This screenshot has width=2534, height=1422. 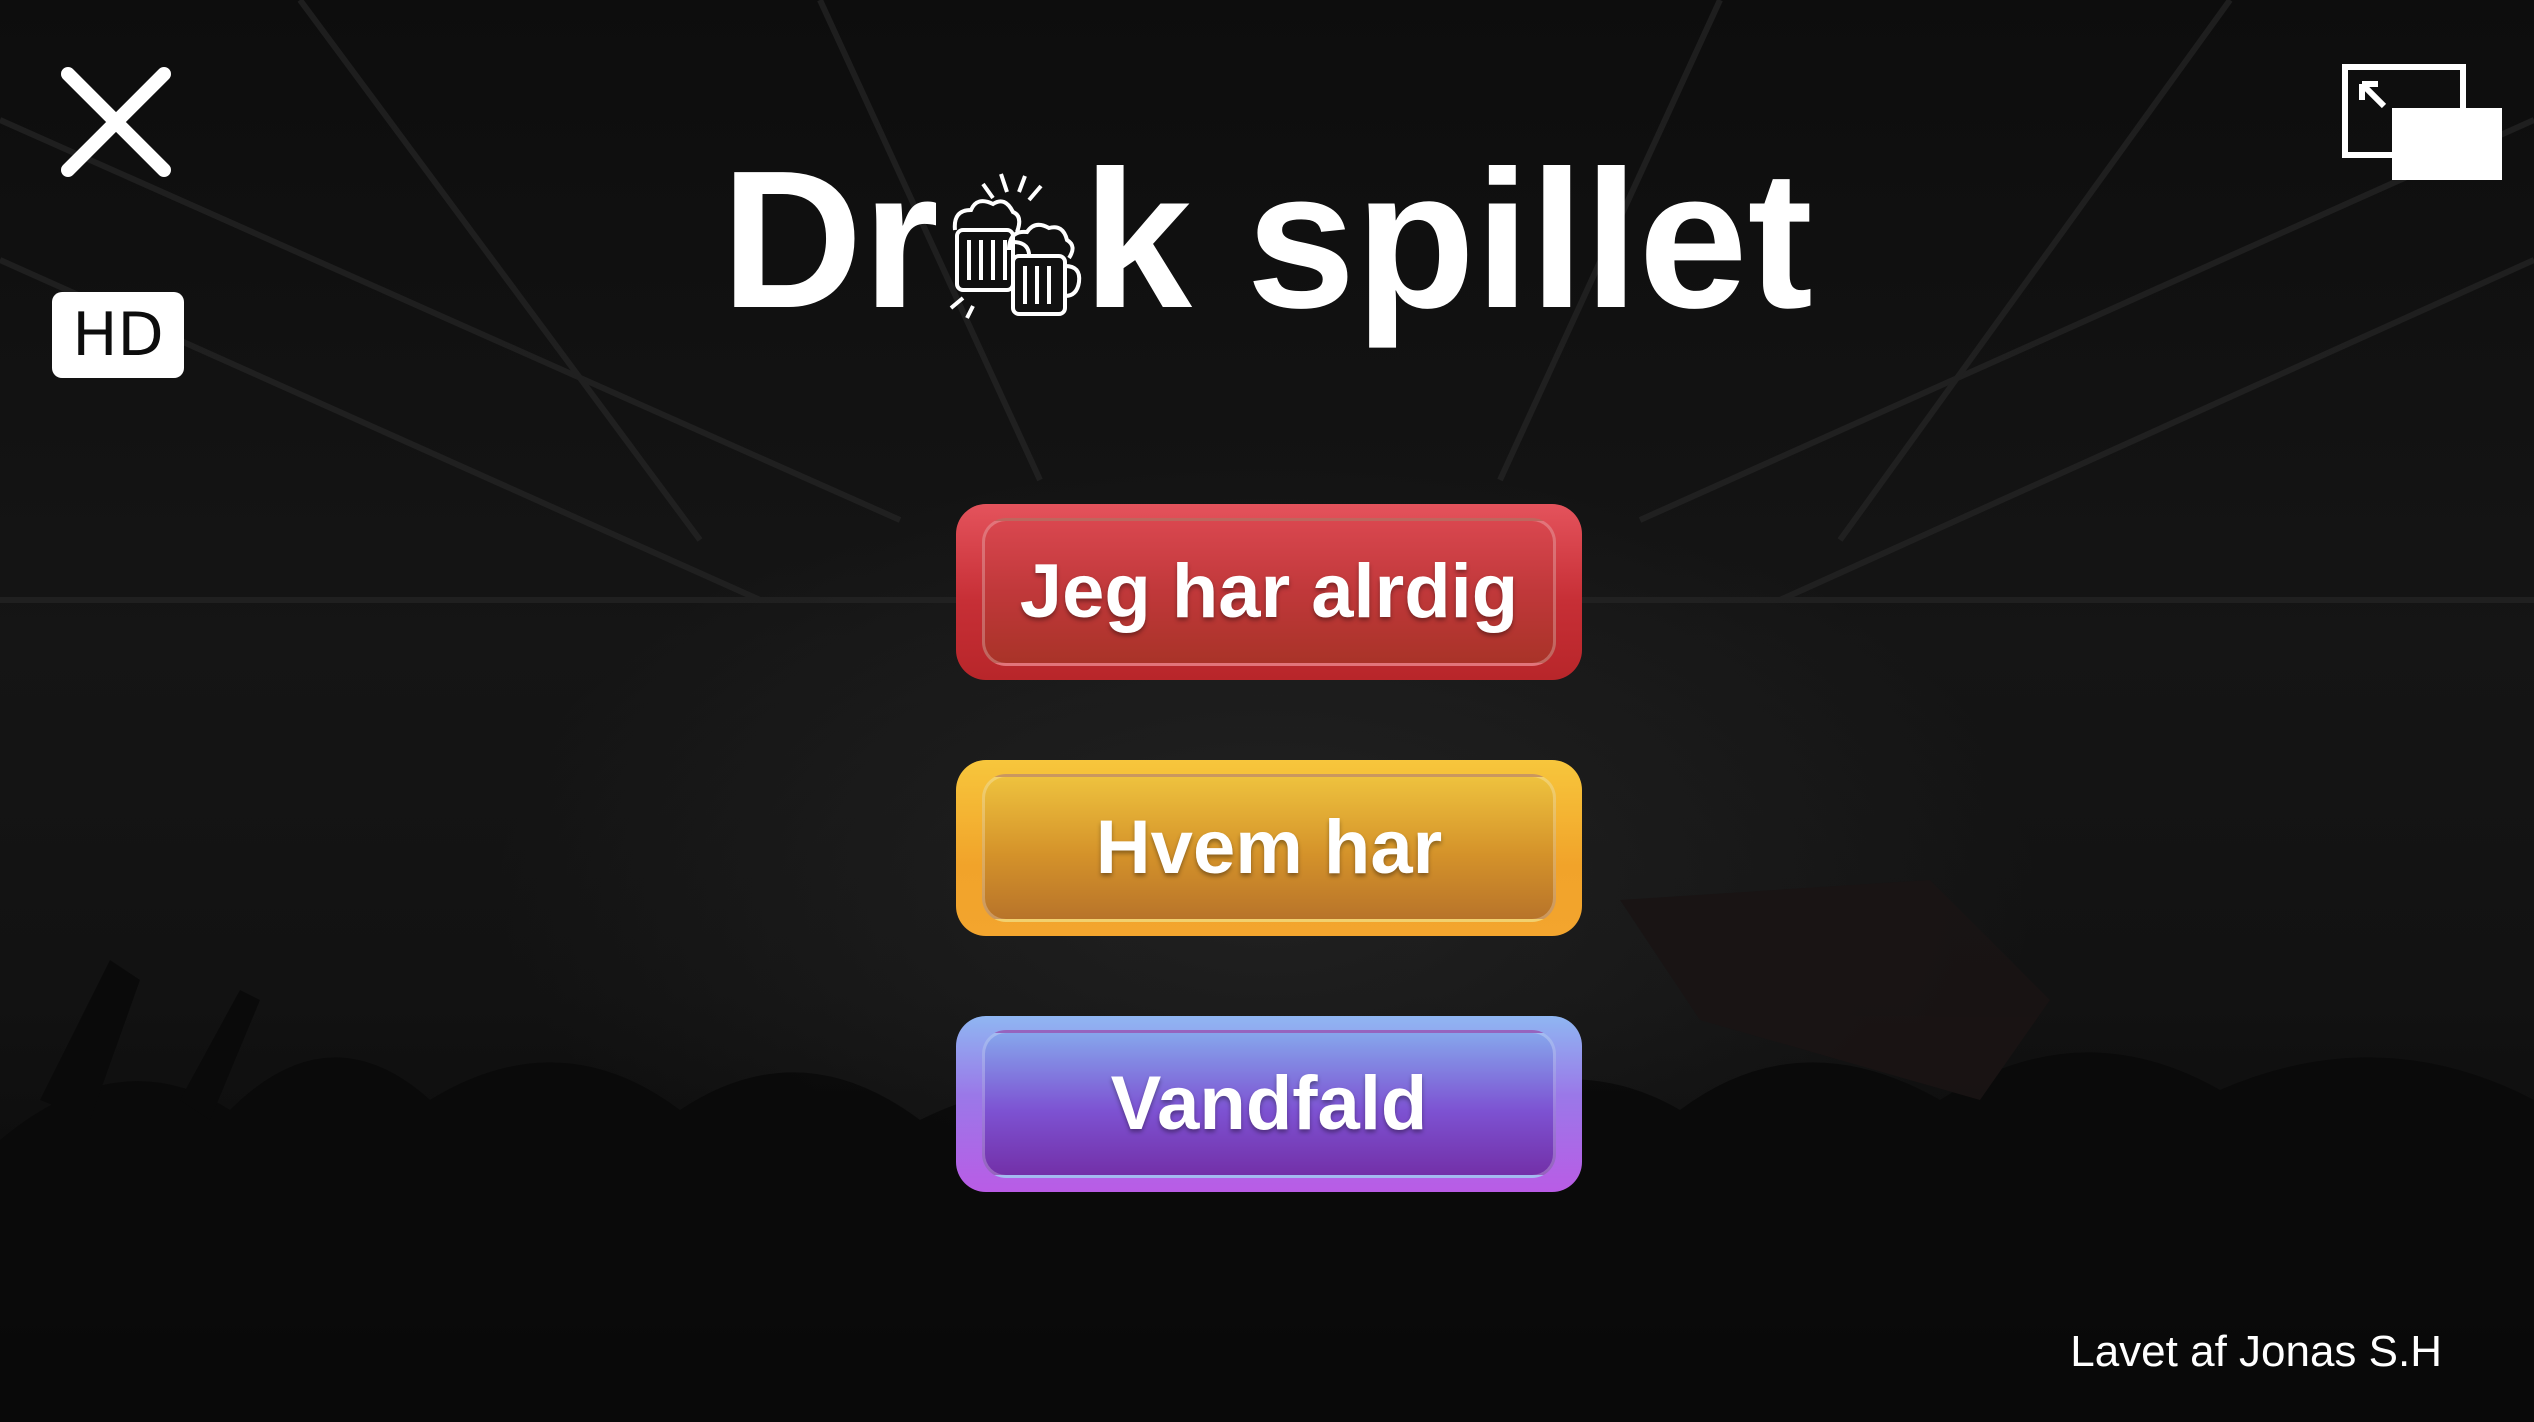 I want to click on title-text-start: Dr, so click(x=830, y=239).